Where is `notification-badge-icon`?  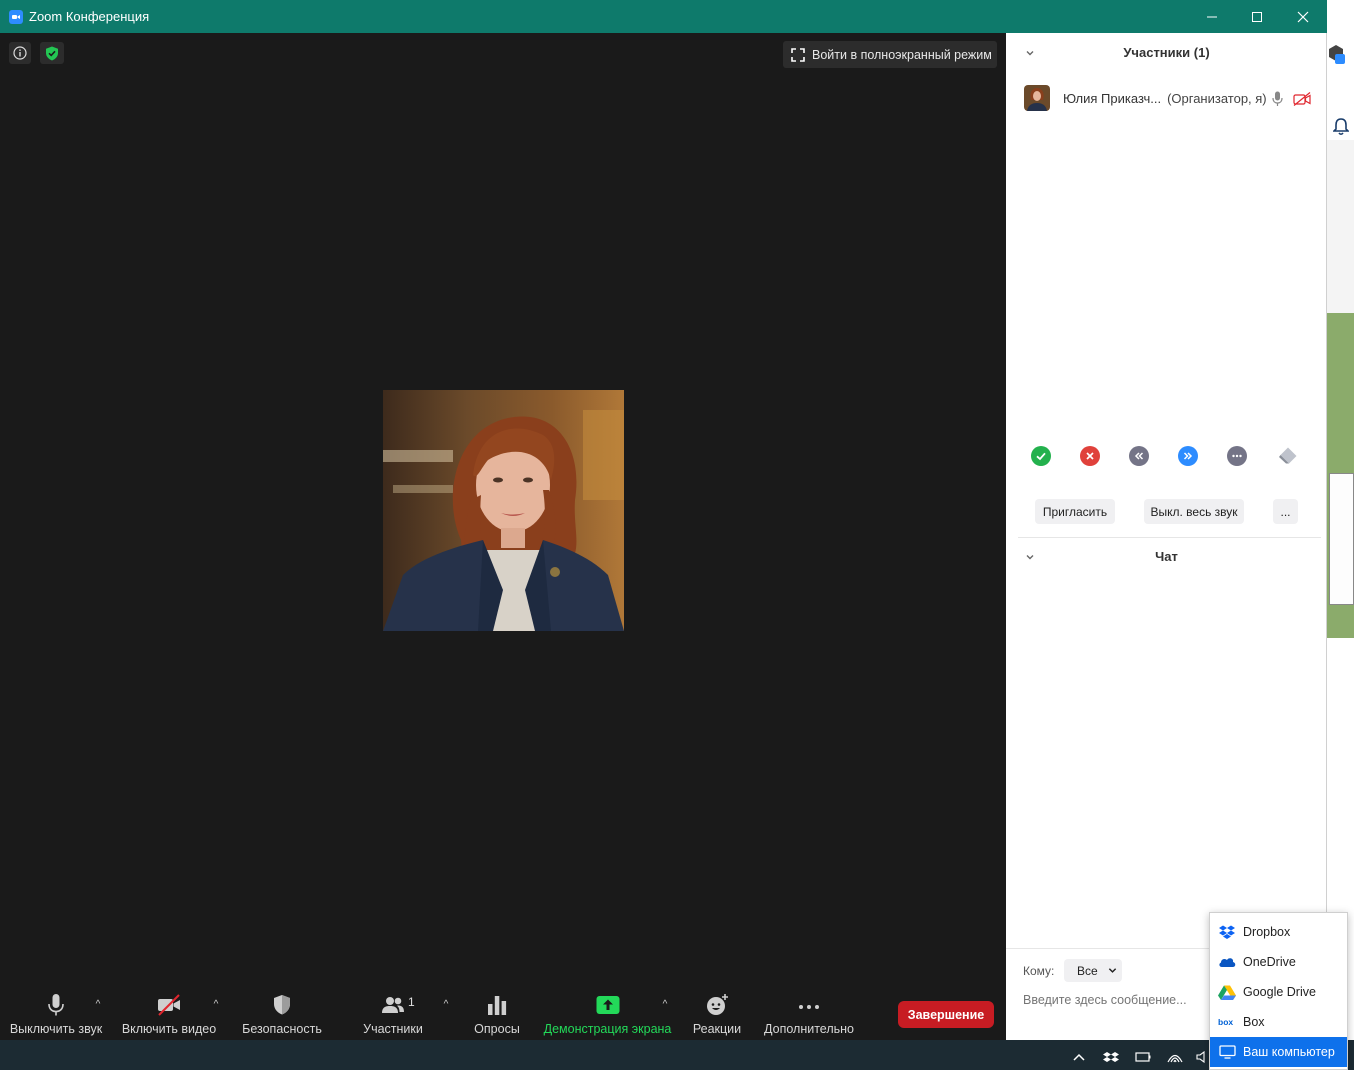
notification-badge-icon is located at coordinates (1337, 54).